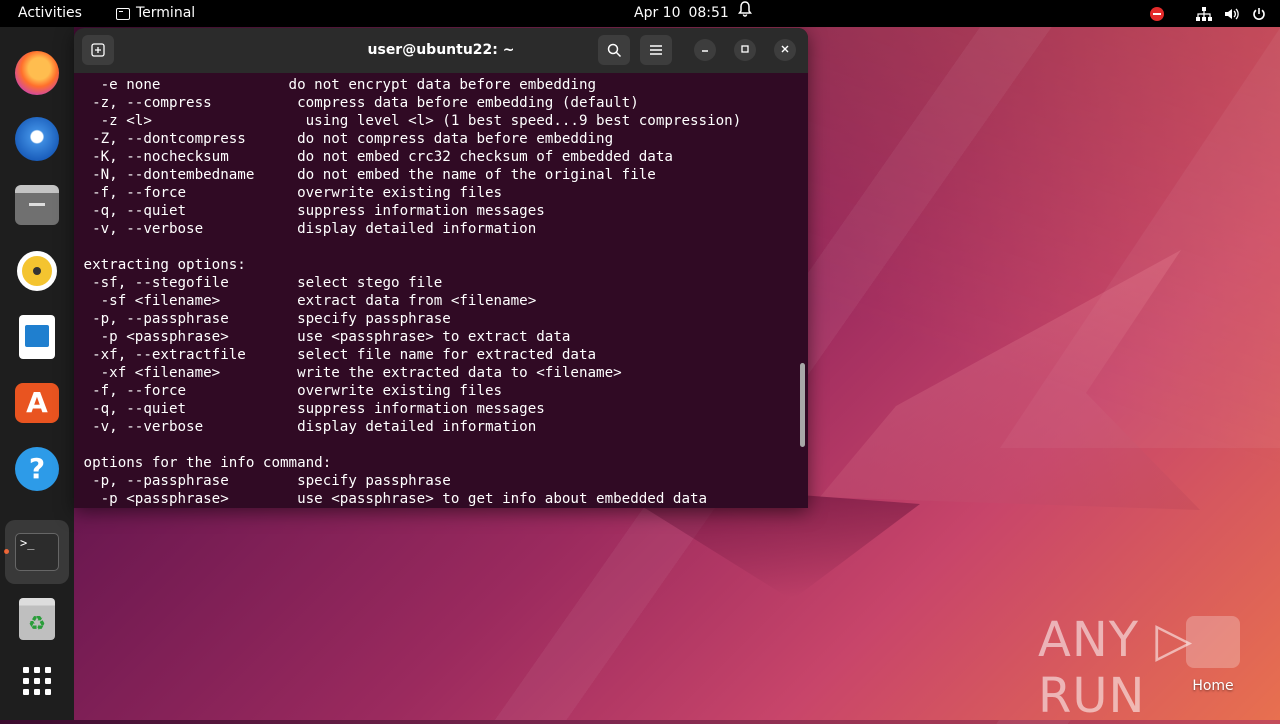  I want to click on terminal-line: options for the info command:, so click(203, 463).